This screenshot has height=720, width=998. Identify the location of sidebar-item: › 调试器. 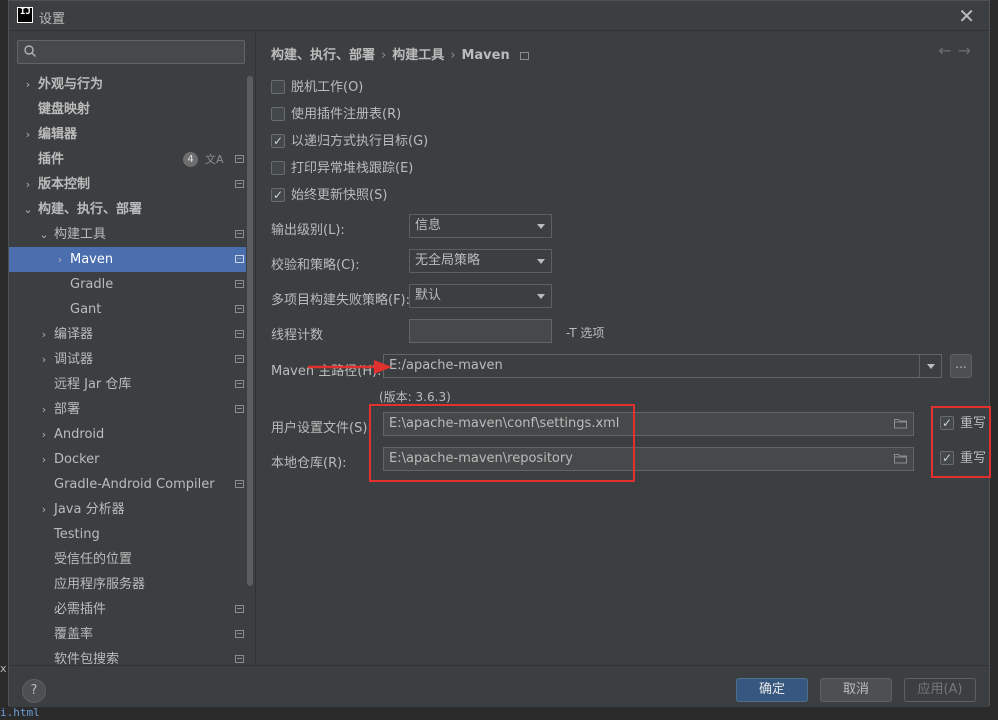
(127, 359).